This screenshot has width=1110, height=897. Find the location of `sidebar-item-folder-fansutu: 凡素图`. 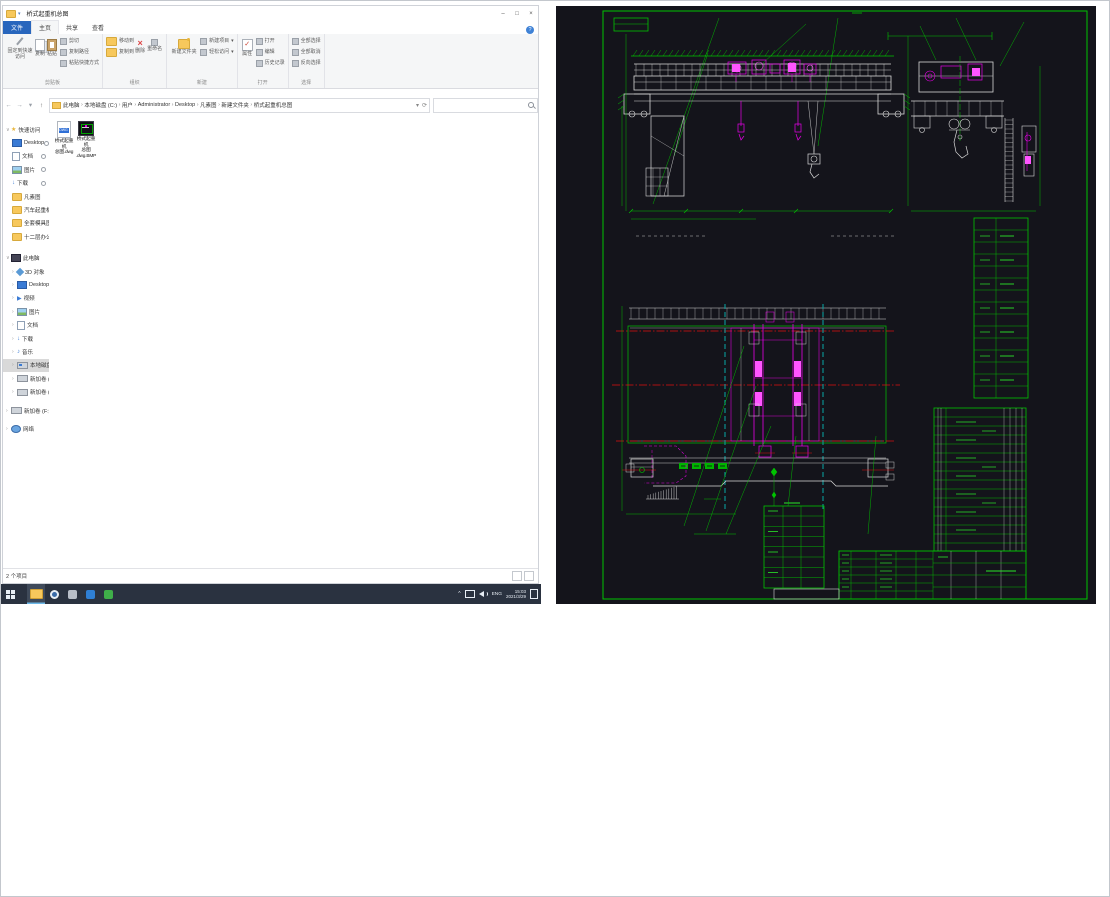

sidebar-item-folder-fansutu: 凡素图 is located at coordinates (26, 196).